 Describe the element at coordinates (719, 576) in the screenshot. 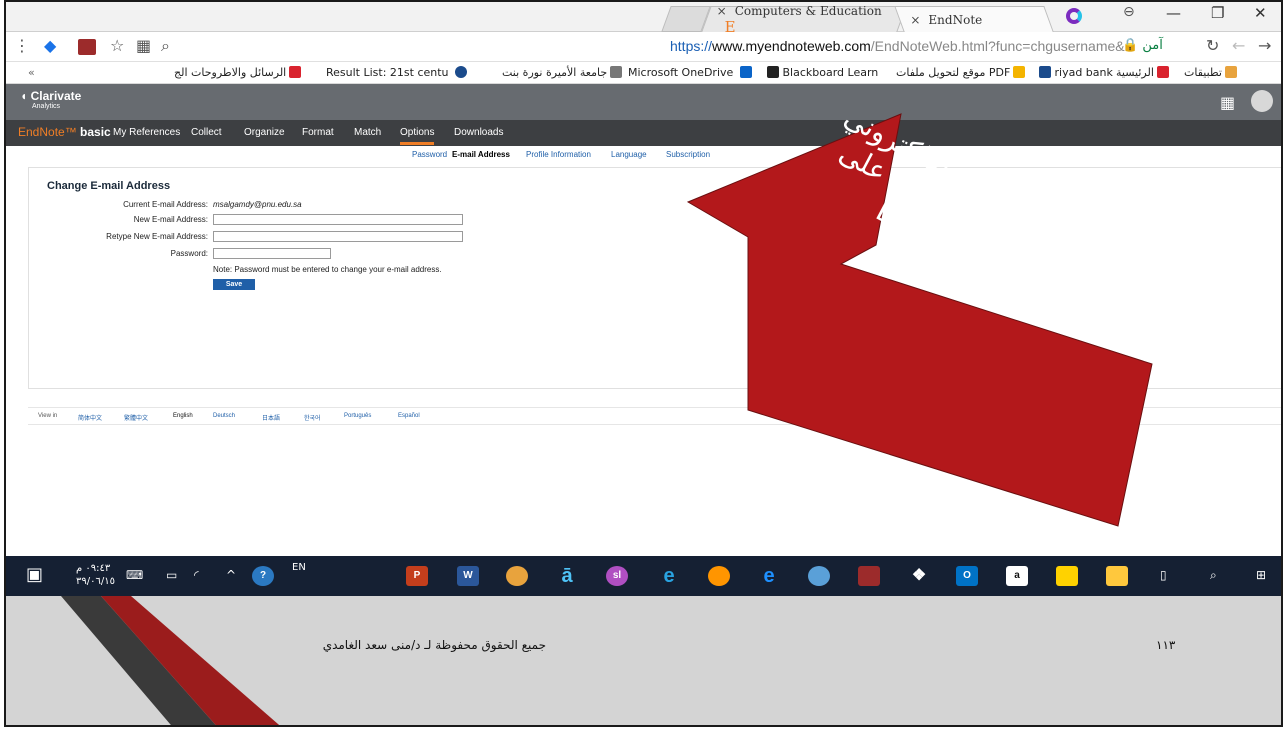

I see `firefox-icon` at that location.